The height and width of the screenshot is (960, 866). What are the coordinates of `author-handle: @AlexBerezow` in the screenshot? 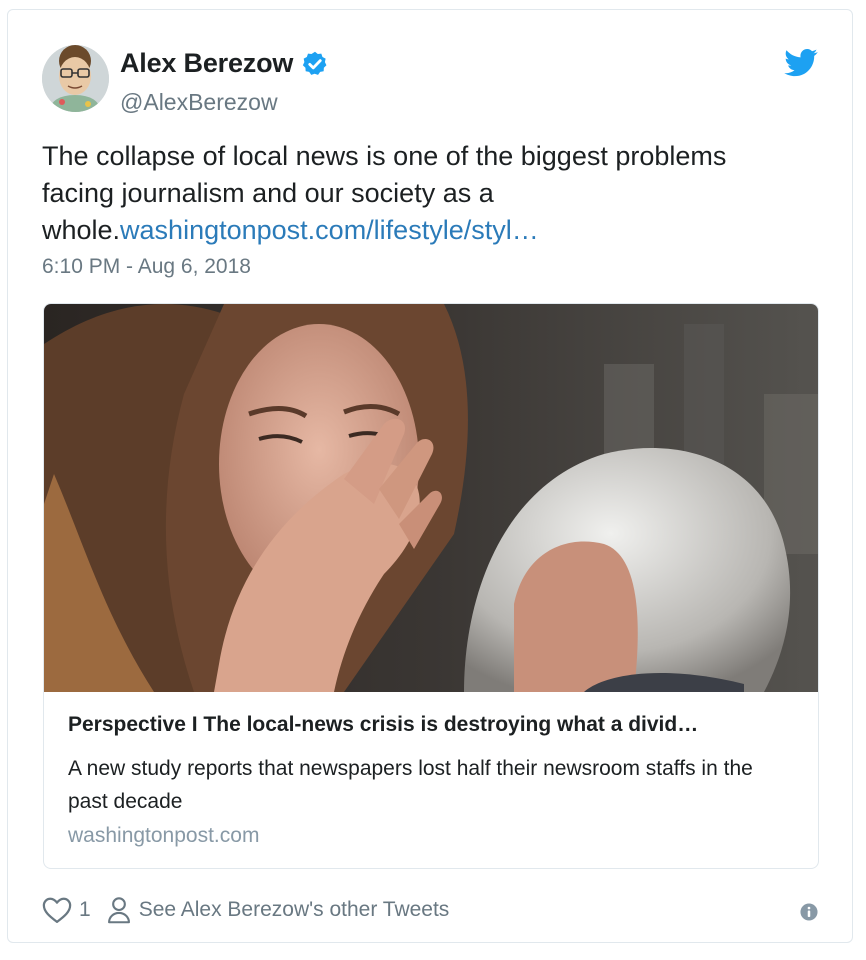 It's located at (199, 102).